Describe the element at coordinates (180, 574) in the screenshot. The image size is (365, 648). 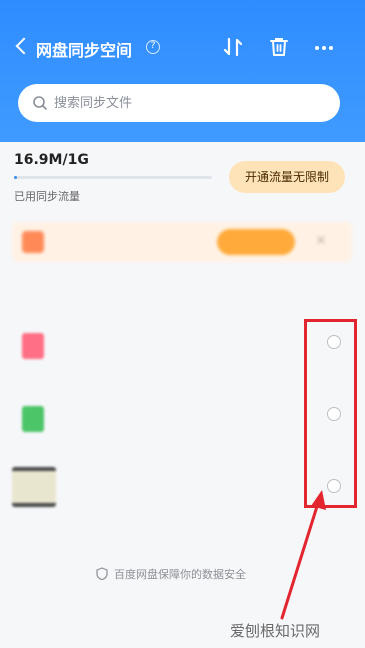
I see `footer-security-text: 百度网盘保障你的数据安全` at that location.